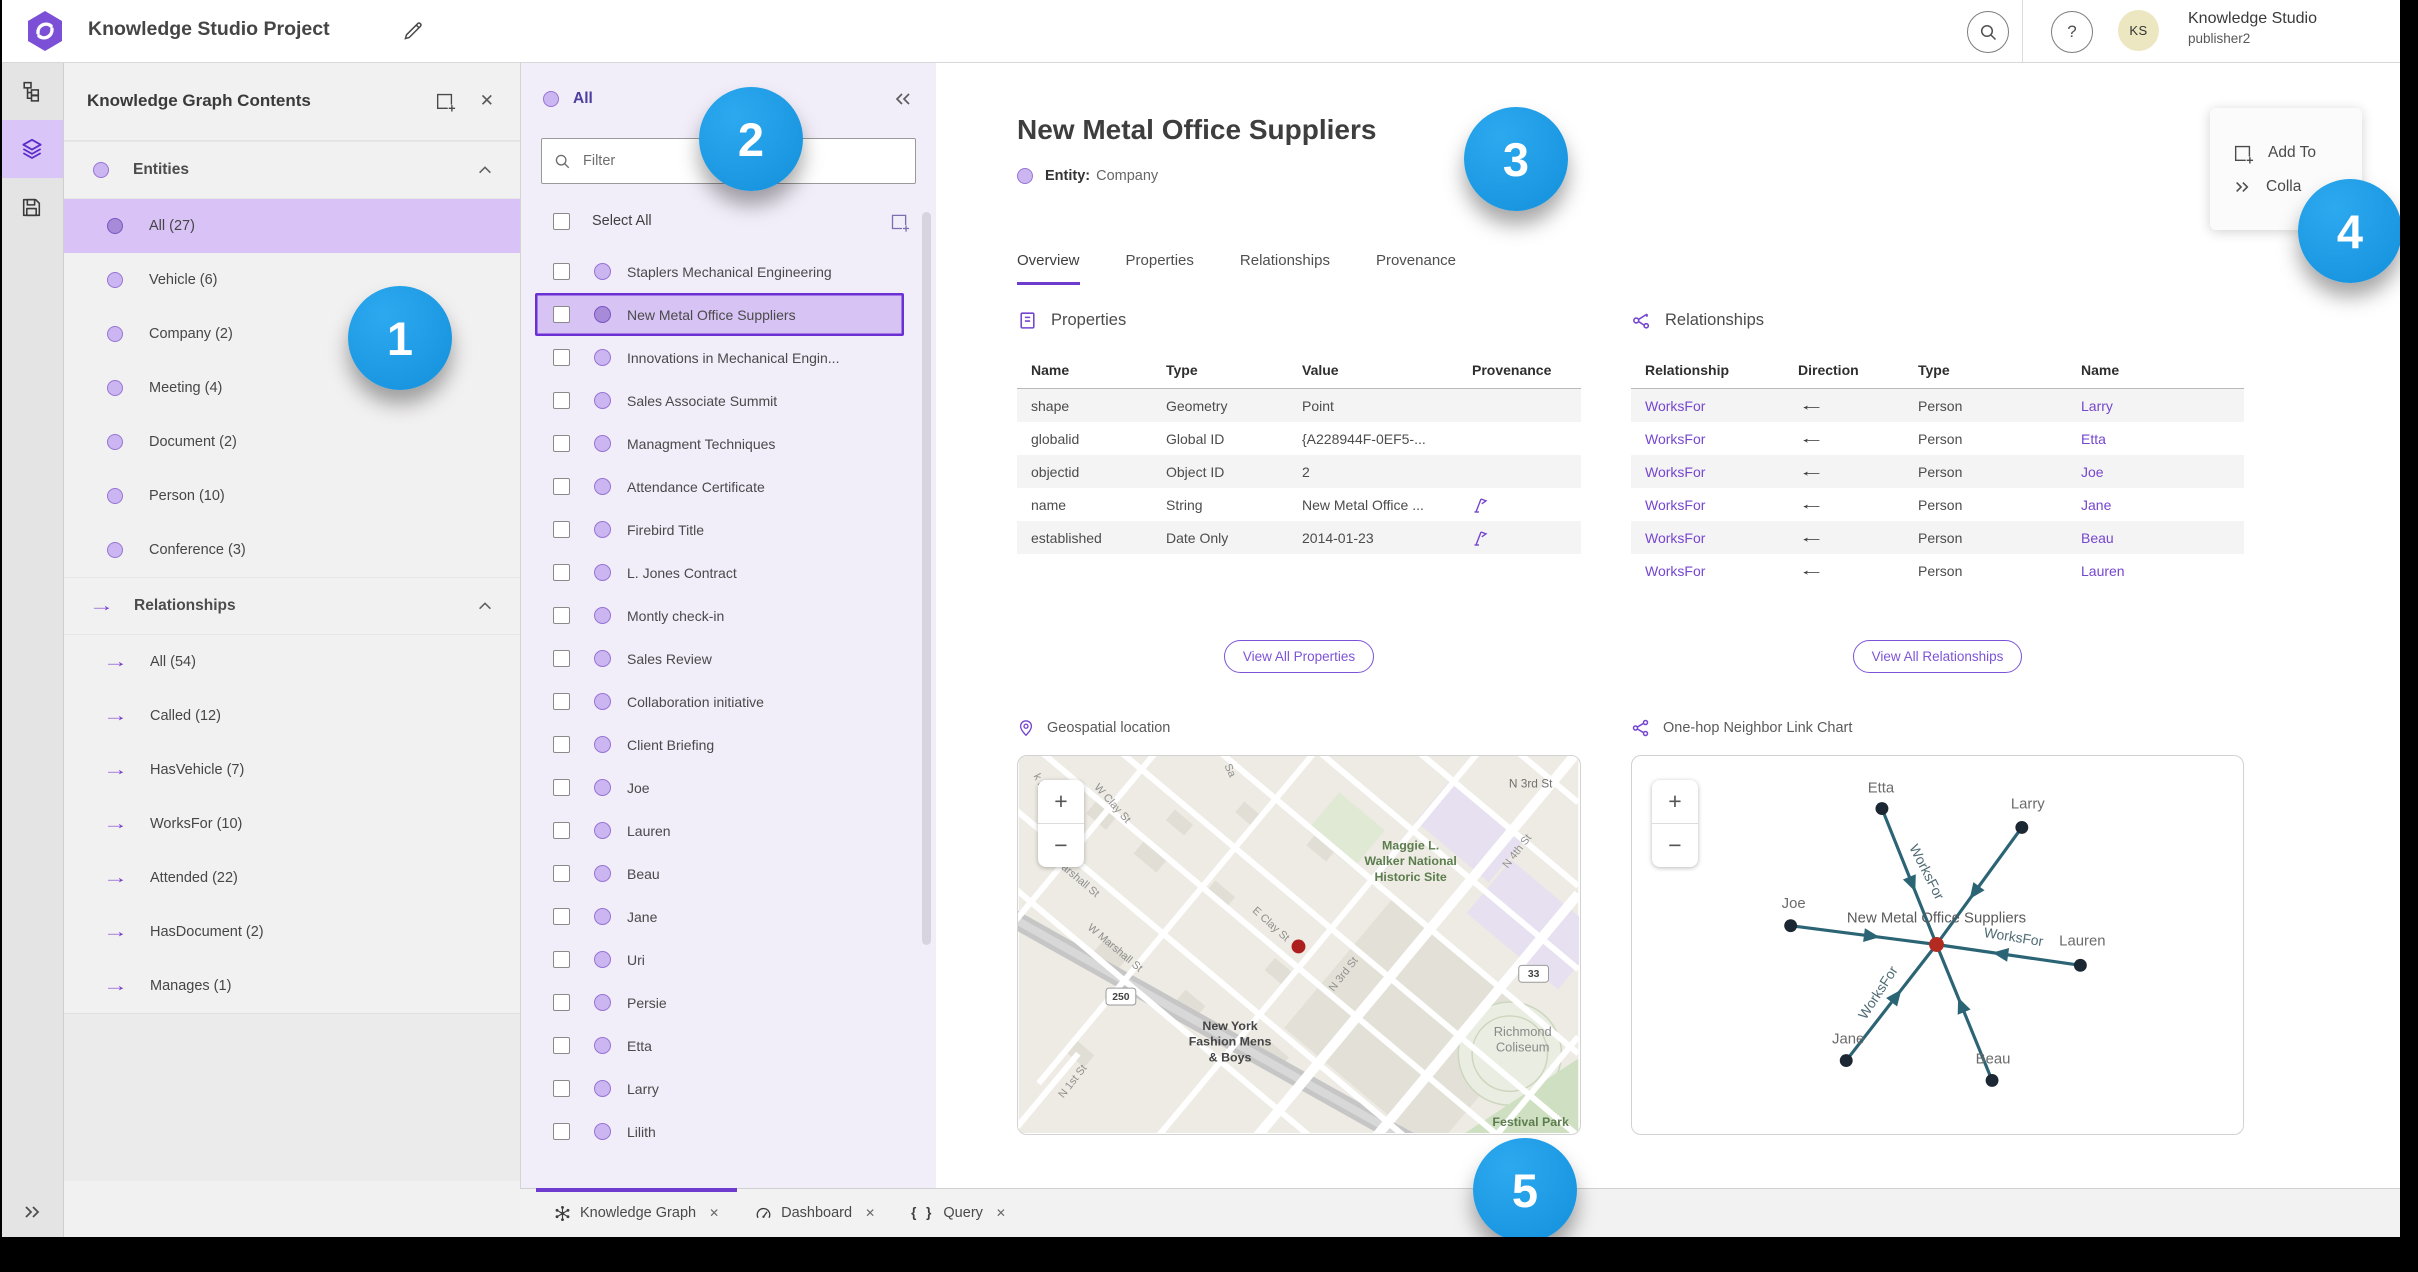  Describe the element at coordinates (1937, 656) in the screenshot. I see `view-all-relationships-button: View All Relationships` at that location.